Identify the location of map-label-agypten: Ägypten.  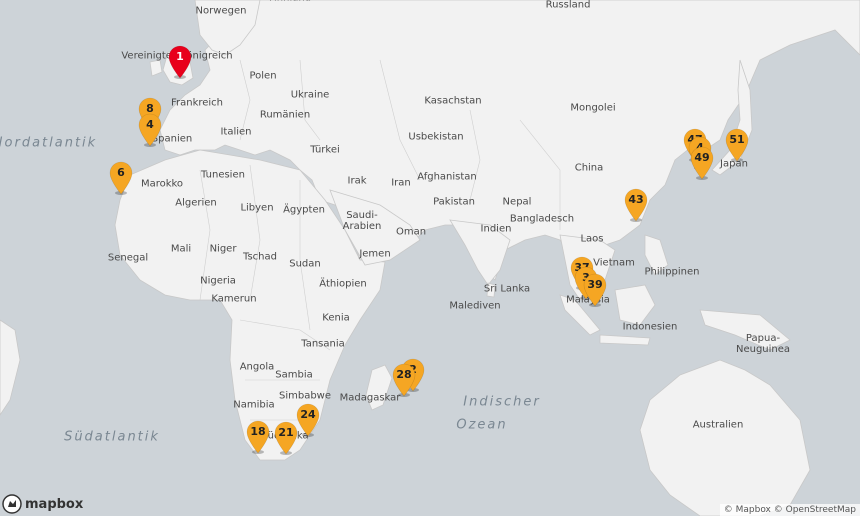
(304, 210).